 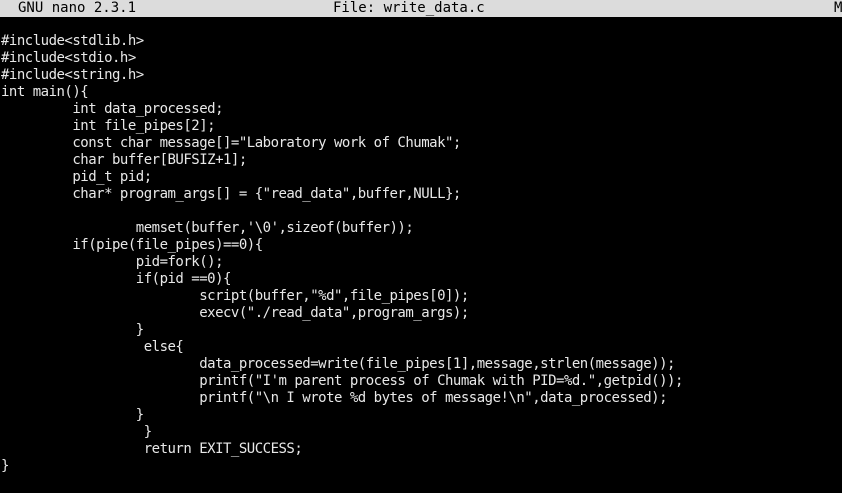 What do you see at coordinates (409, 8) in the screenshot?
I see `file-name-label: File: write_data.c` at bounding box center [409, 8].